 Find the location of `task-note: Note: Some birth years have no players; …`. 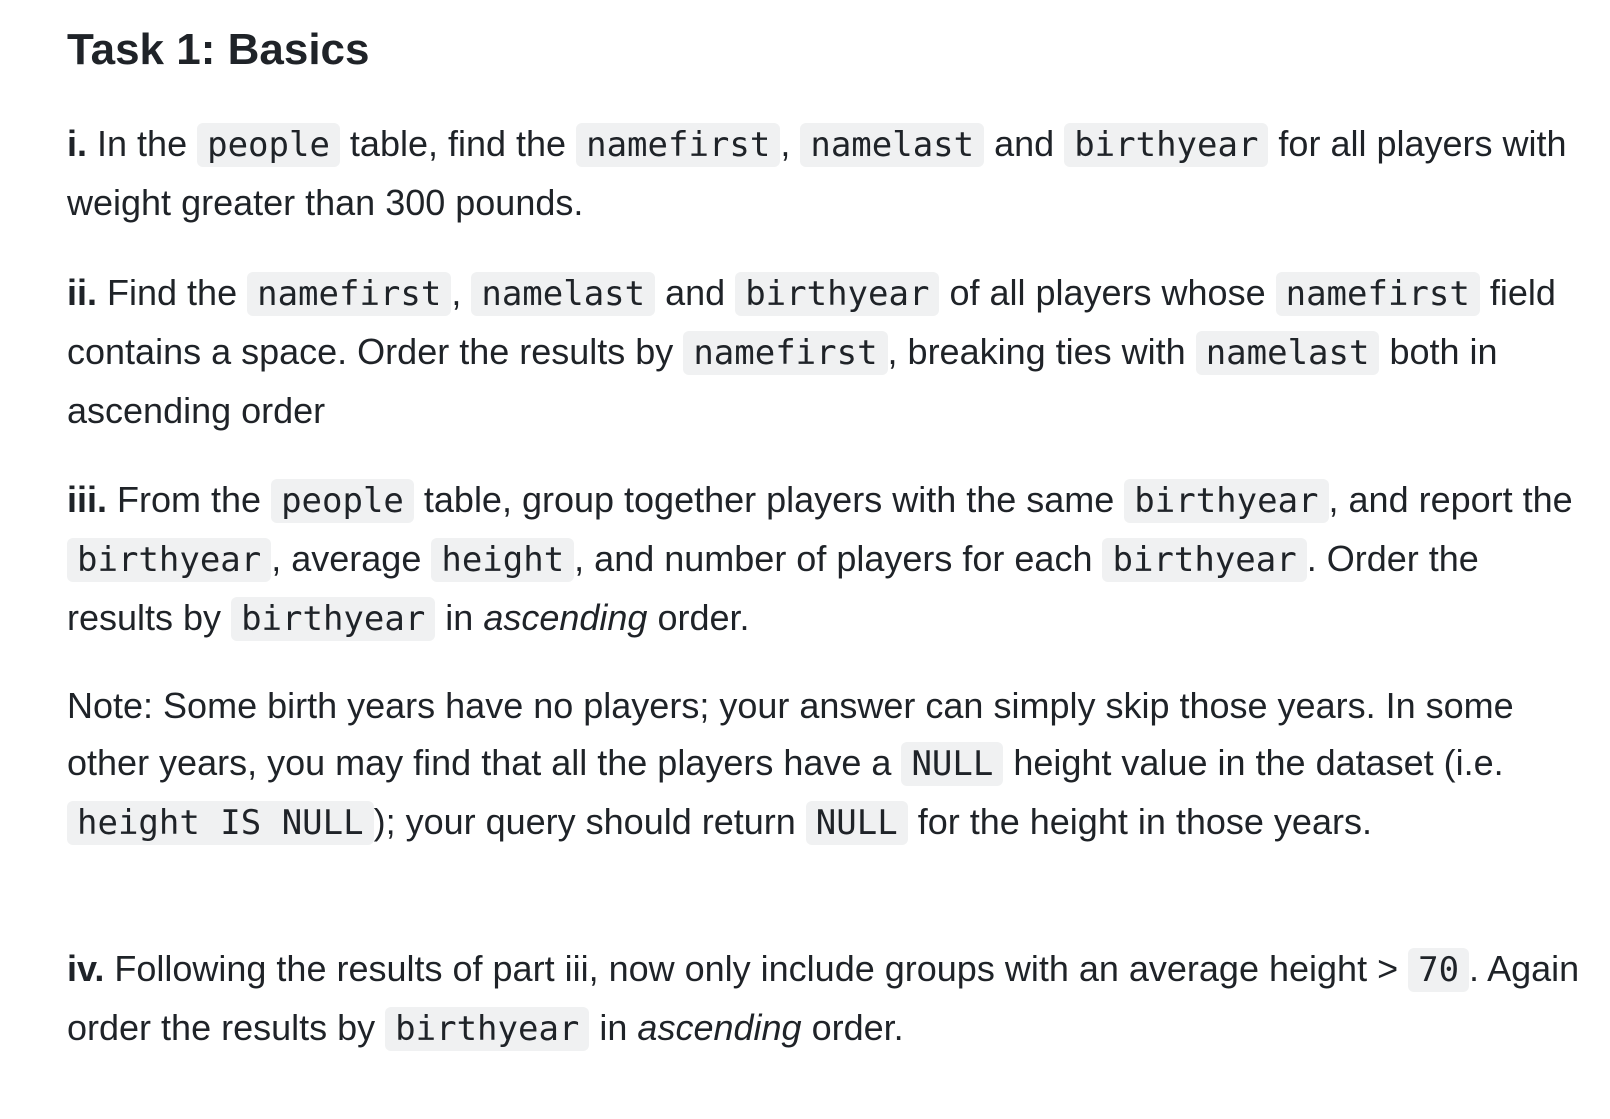

task-note: Note: Some birth years have no players; … is located at coordinates (827, 764).